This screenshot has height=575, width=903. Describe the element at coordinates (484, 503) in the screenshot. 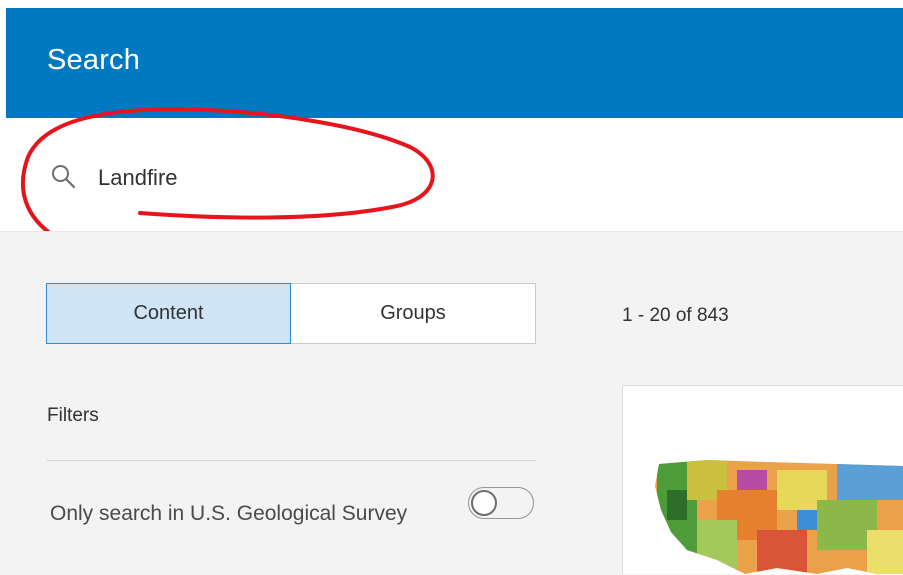

I see `toggle-knob` at that location.